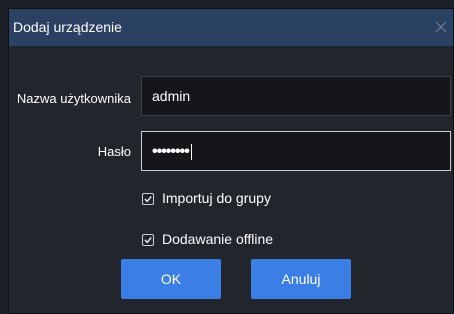 This screenshot has width=454, height=314. What do you see at coordinates (114, 151) in the screenshot?
I see `password-label: Hasło` at bounding box center [114, 151].